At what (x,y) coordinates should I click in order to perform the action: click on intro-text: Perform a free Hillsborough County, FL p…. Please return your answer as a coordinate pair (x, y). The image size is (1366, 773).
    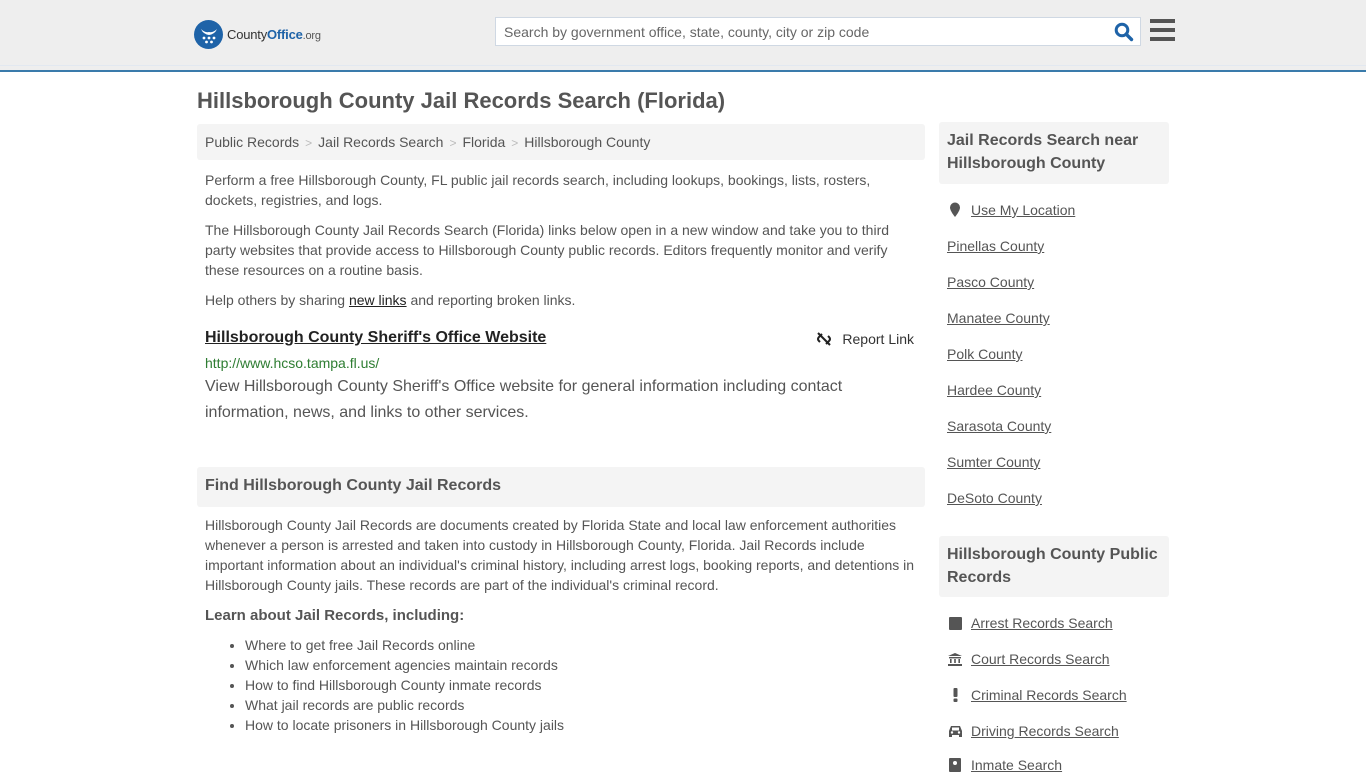
    Looking at the image, I should click on (561, 245).